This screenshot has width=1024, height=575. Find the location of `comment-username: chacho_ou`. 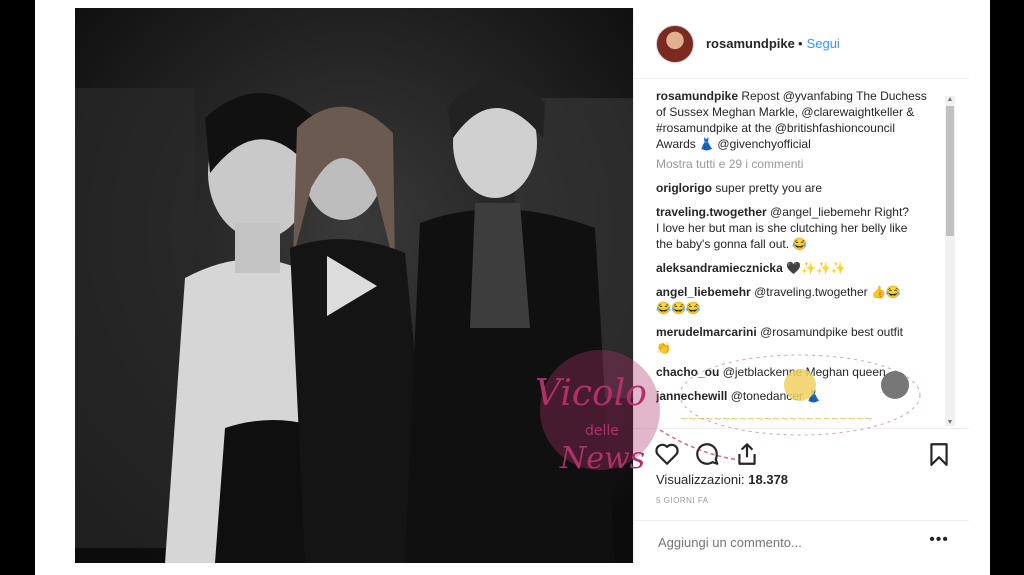

comment-username: chacho_ou is located at coordinates (687, 372).